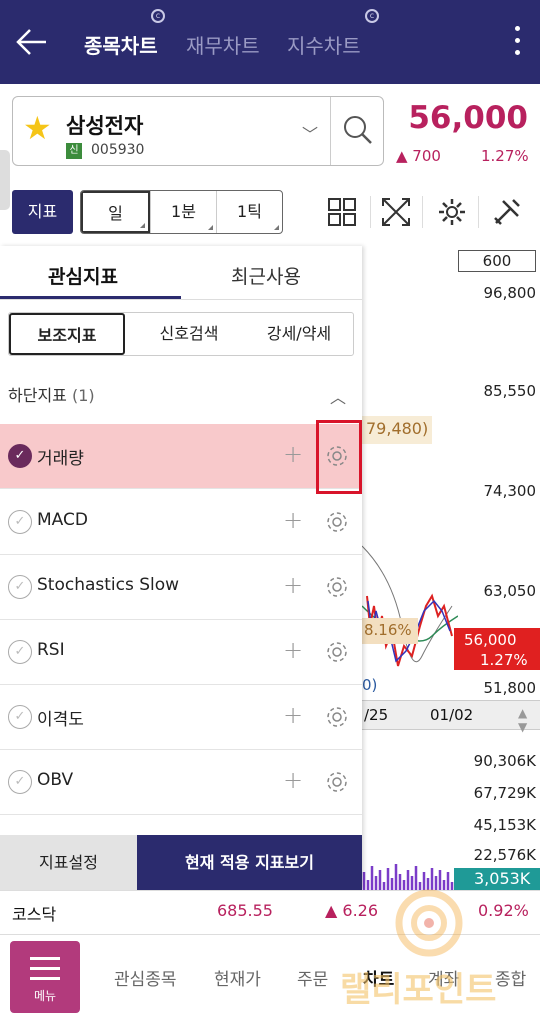 This screenshot has height=1035, width=540. Describe the element at coordinates (67, 334) in the screenshot. I see `subtab-auxiliary: 보조지표` at that location.